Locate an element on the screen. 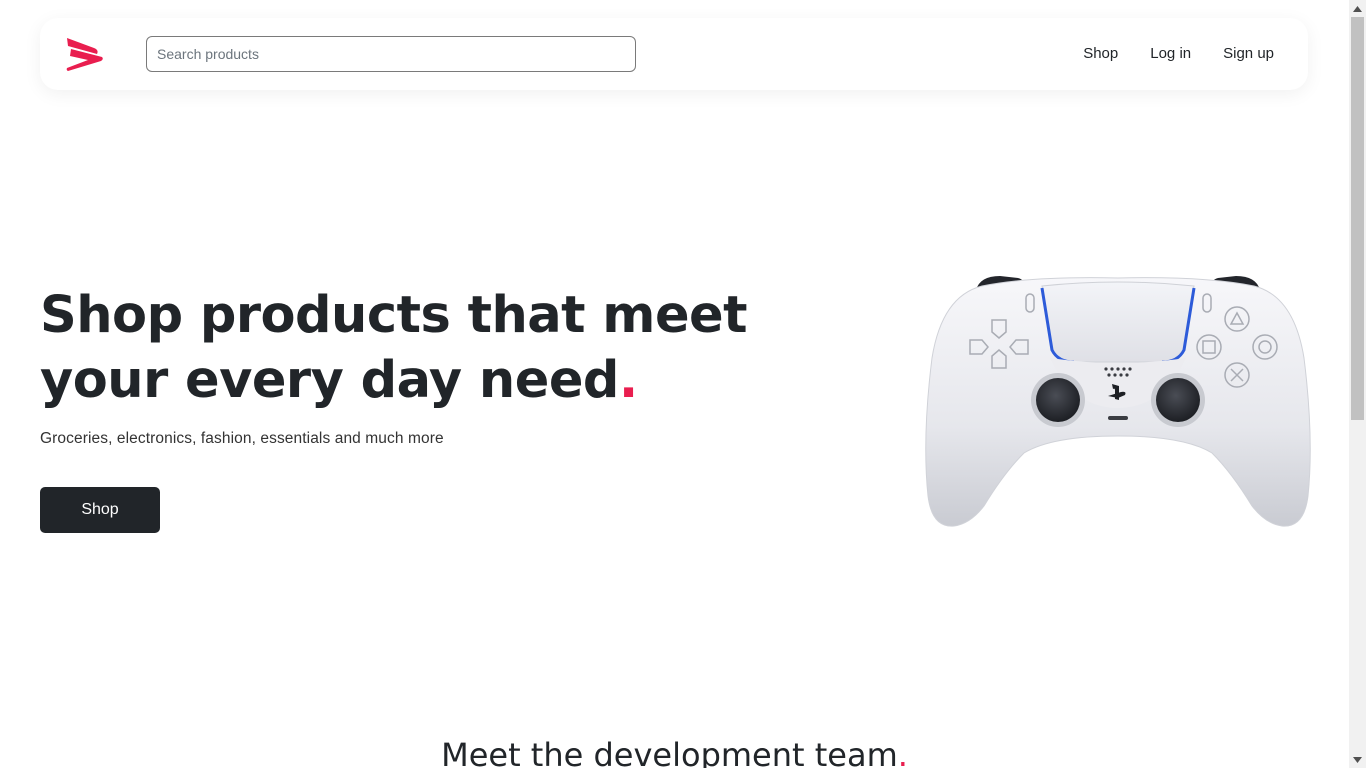  nav-links: Shop Log in Sign up is located at coordinates (1178, 53).